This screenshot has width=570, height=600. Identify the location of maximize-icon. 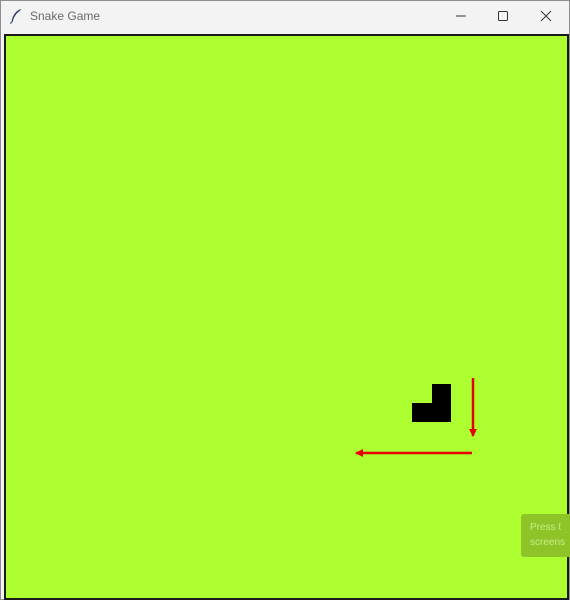
(503, 16).